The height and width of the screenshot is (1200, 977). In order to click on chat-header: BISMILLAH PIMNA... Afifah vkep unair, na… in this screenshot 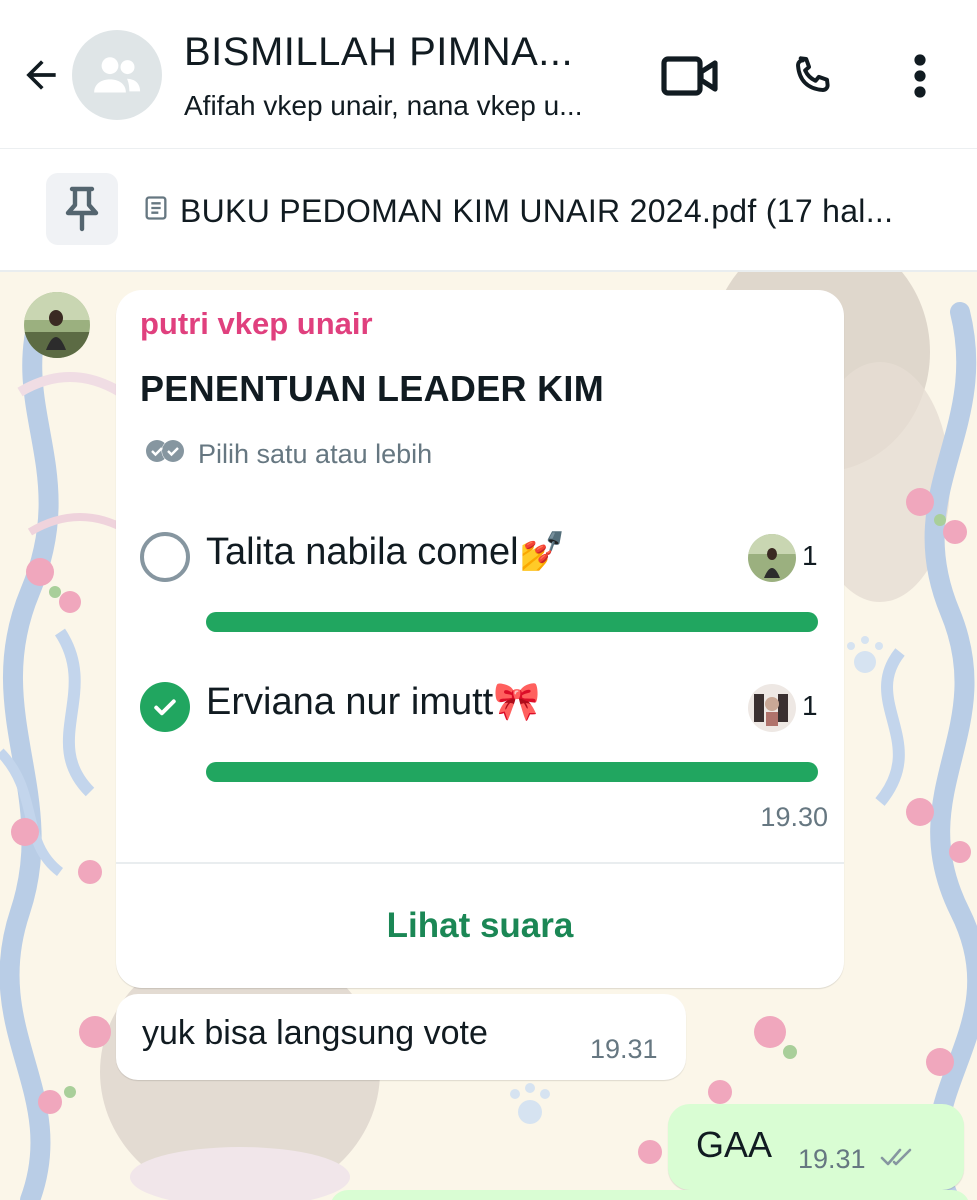, I will do `click(488, 74)`.